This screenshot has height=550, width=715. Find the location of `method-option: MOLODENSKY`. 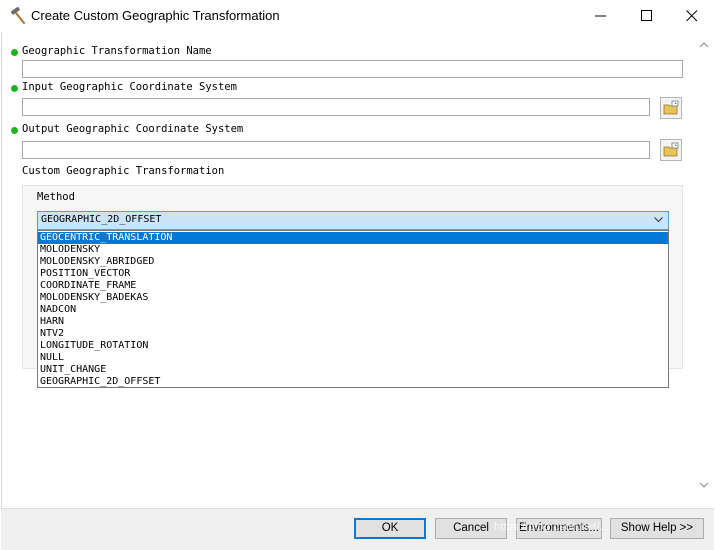

method-option: MOLODENSKY is located at coordinates (353, 250).